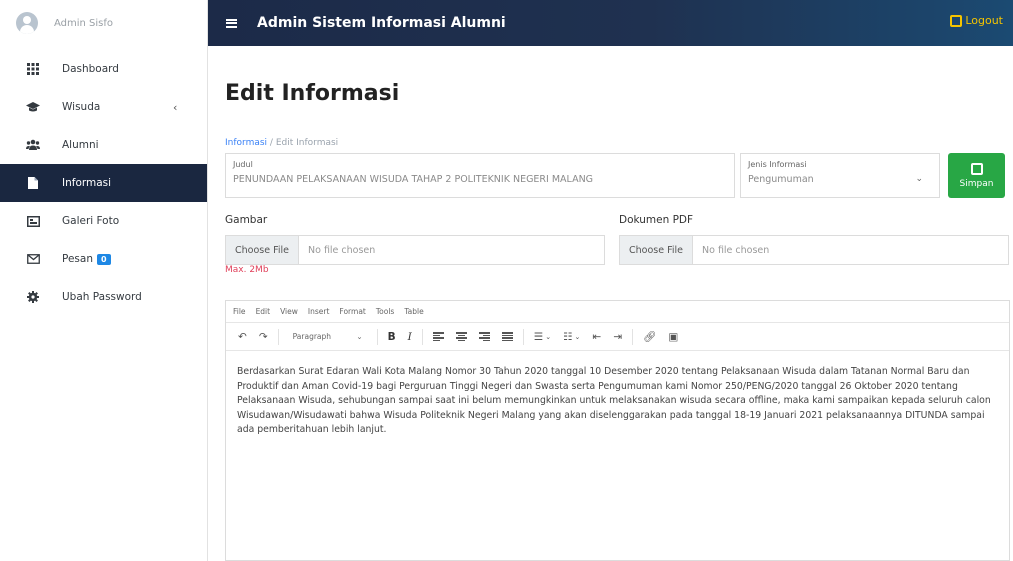 This screenshot has height=561, width=1013. Describe the element at coordinates (80, 145) in the screenshot. I see `sidebar-item-label: Alumni` at that location.